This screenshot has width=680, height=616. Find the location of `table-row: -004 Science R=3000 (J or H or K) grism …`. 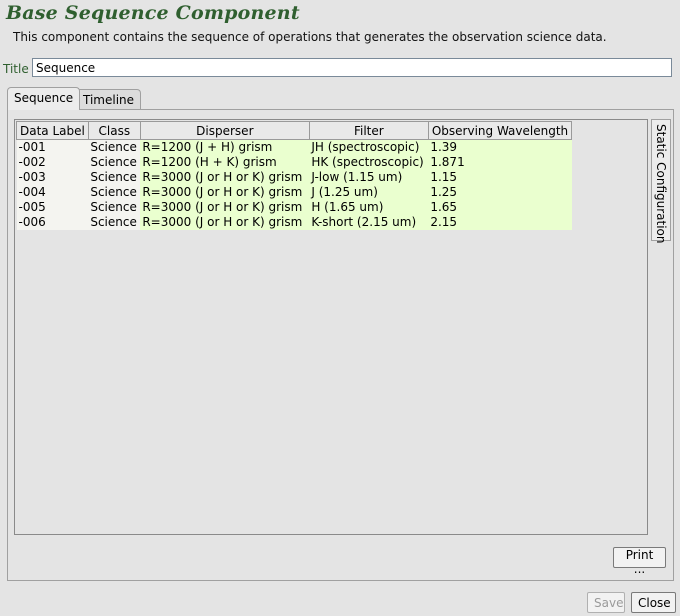

table-row: -004 Science R=3000 (J or H or K) grism … is located at coordinates (294, 192).